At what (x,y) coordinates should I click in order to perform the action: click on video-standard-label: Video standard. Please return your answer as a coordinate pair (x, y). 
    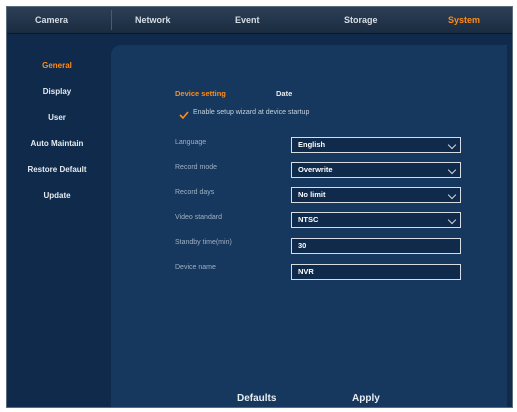
    Looking at the image, I should click on (198, 217).